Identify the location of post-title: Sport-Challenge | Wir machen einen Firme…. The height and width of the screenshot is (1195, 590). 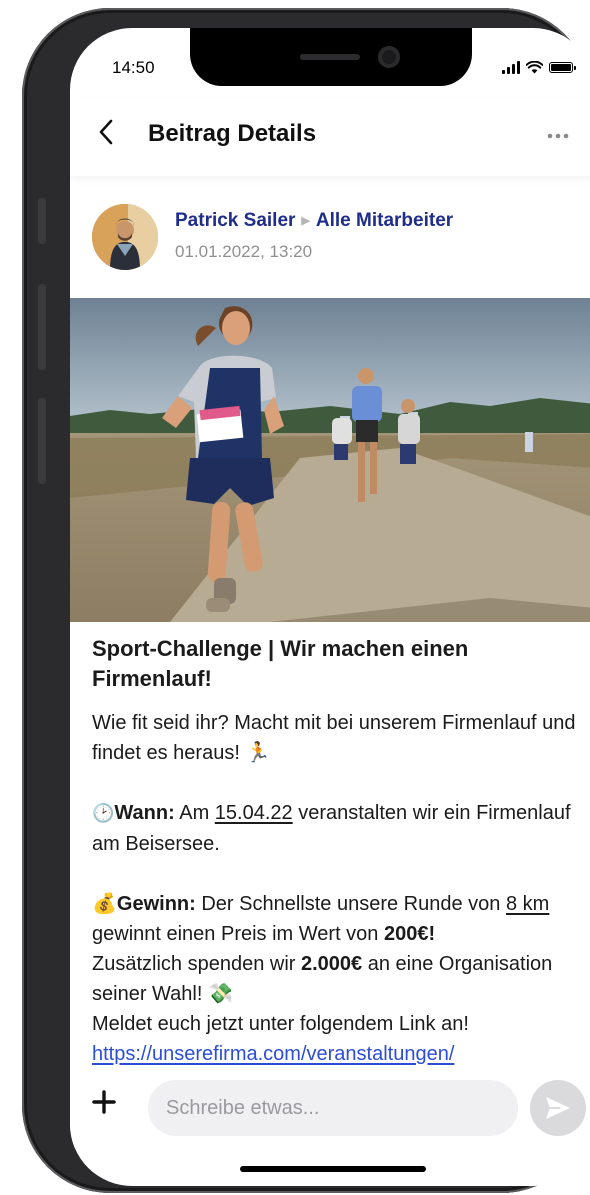
(280, 663).